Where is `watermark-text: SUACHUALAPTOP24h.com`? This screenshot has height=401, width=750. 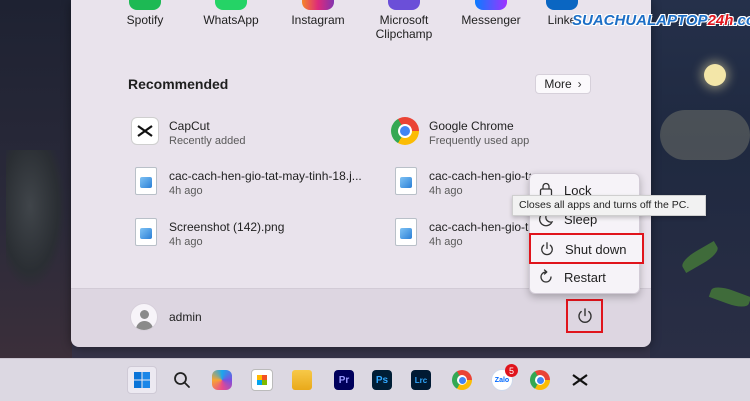
watermark-text: SUACHUALAPTOP24h.com is located at coordinates (661, 20).